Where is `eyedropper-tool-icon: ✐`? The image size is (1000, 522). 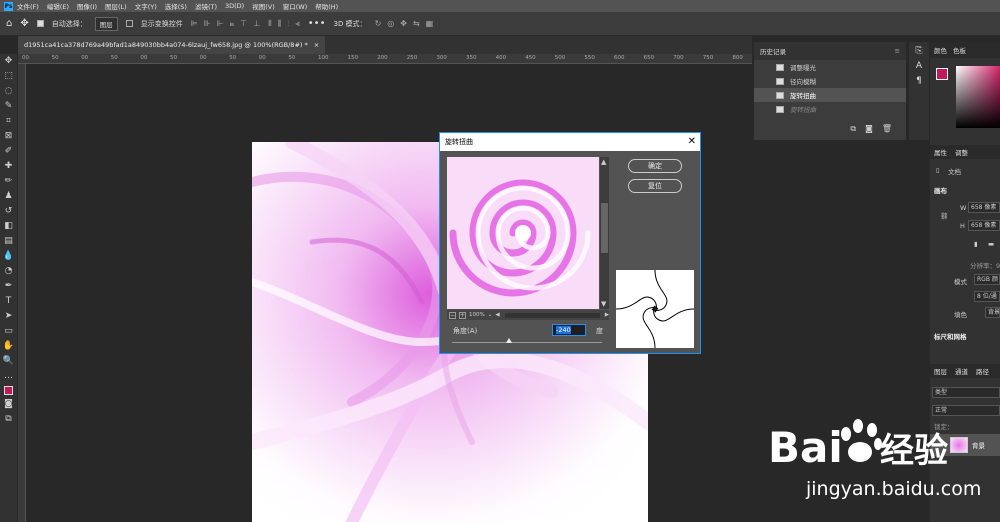 eyedropper-tool-icon: ✐ is located at coordinates (9, 151).